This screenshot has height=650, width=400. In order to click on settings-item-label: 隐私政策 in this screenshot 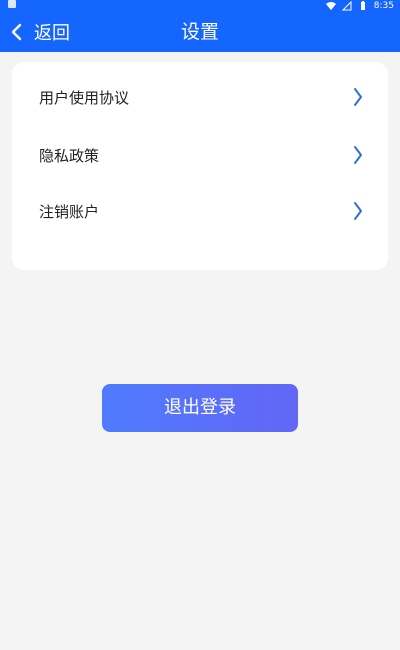, I will do `click(69, 155)`.